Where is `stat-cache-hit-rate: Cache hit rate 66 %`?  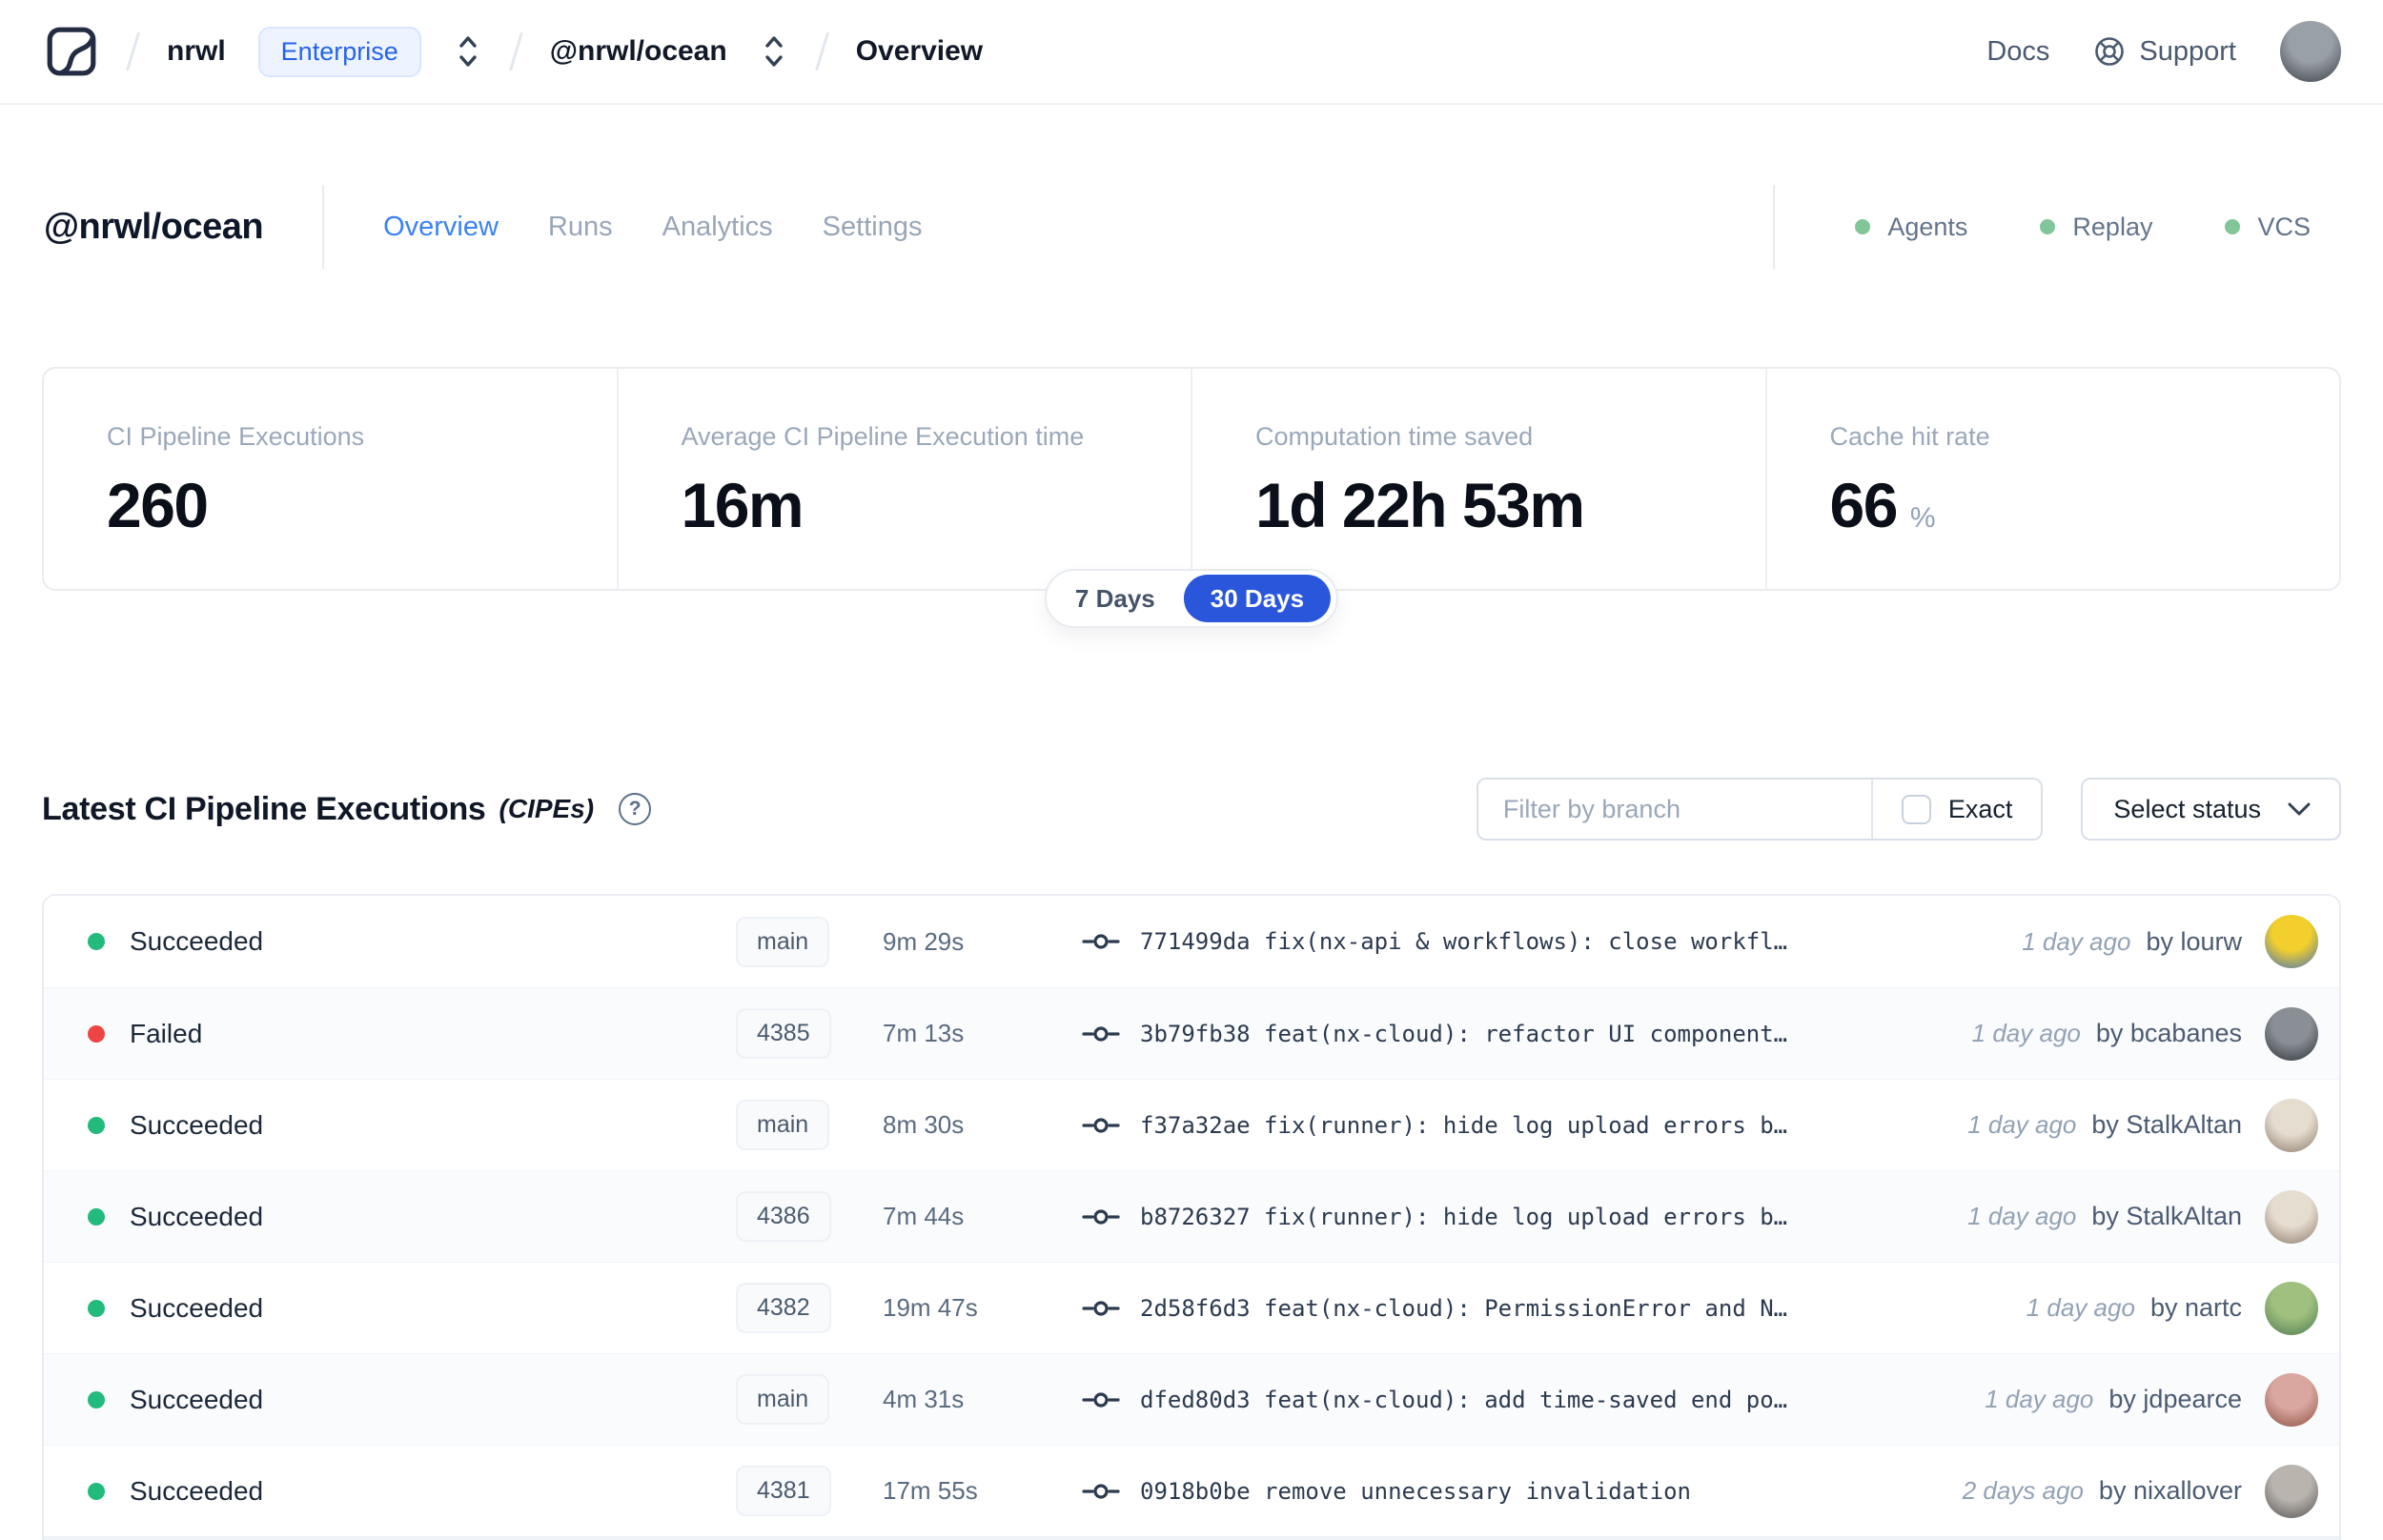
stat-cache-hit-rate: Cache hit rate 66 % is located at coordinates (2052, 479).